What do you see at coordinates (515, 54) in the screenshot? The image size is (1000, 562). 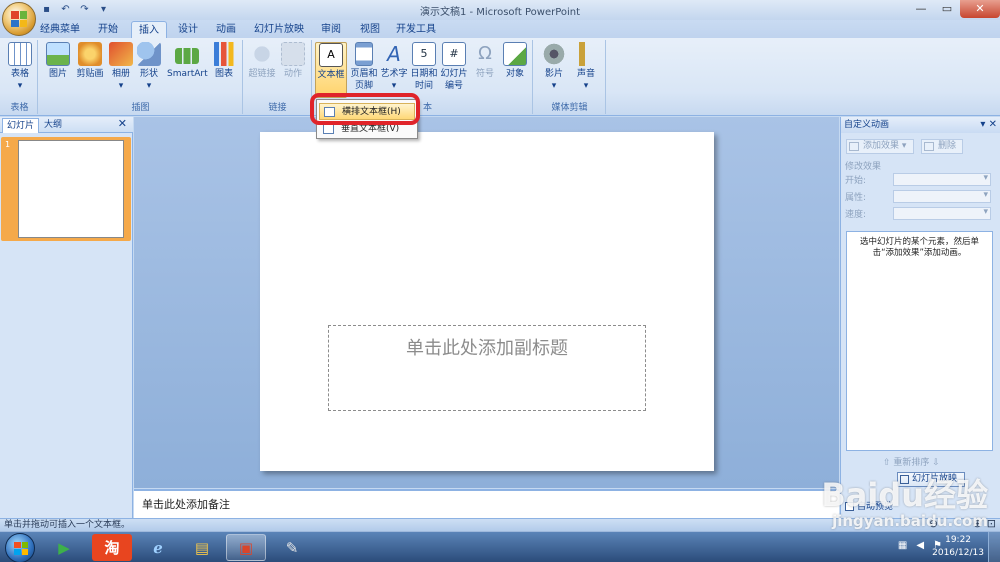 I see `object-icon` at bounding box center [515, 54].